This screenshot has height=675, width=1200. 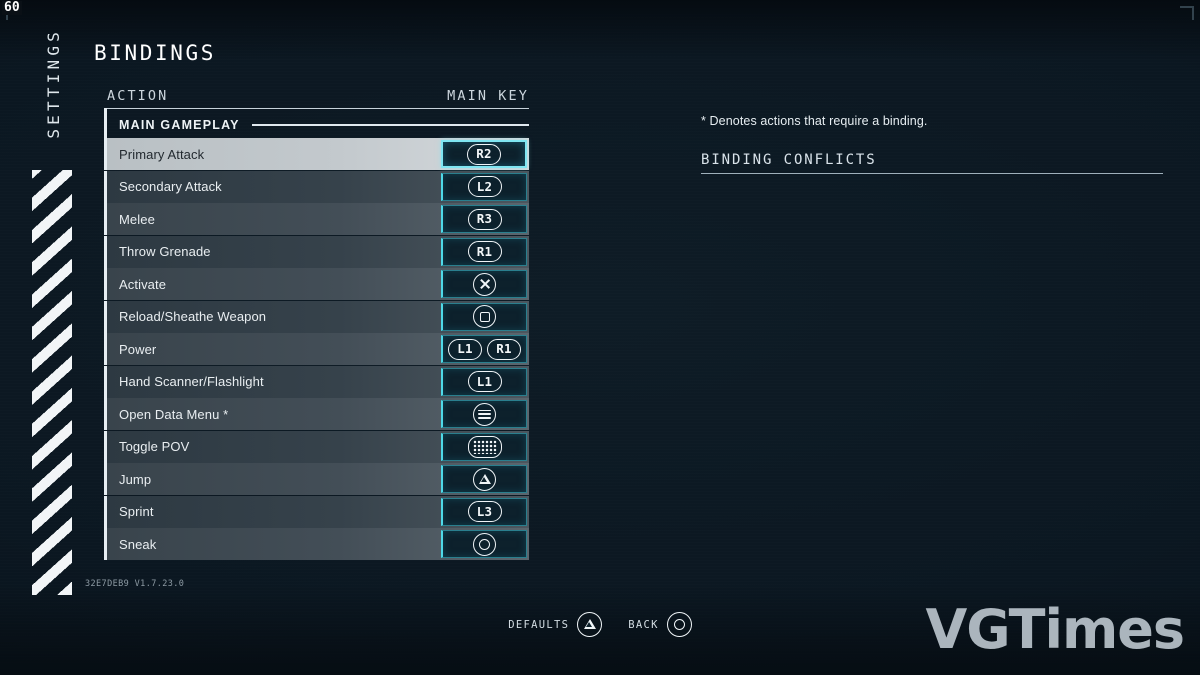 What do you see at coordinates (165, 251) in the screenshot?
I see `binding-action-label: Throw Grenade` at bounding box center [165, 251].